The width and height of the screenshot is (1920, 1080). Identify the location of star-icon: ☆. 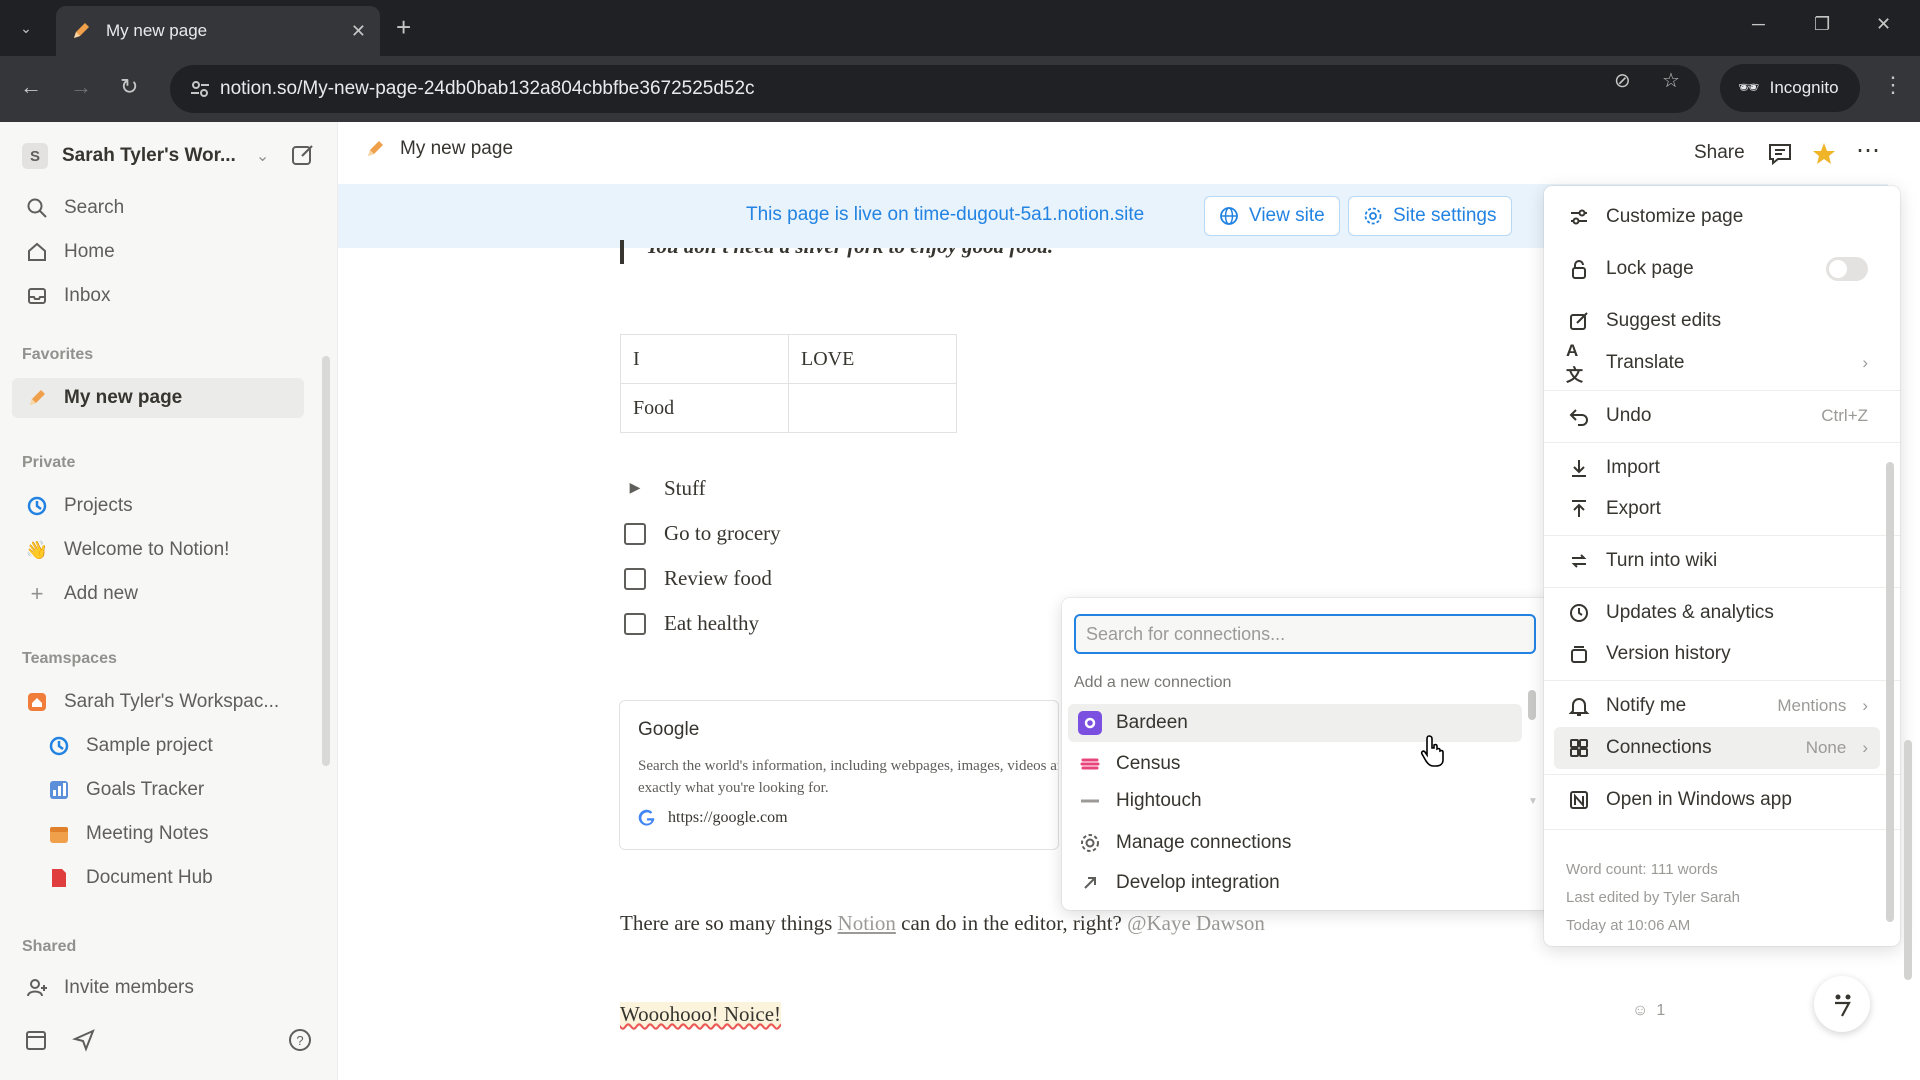
(1671, 80).